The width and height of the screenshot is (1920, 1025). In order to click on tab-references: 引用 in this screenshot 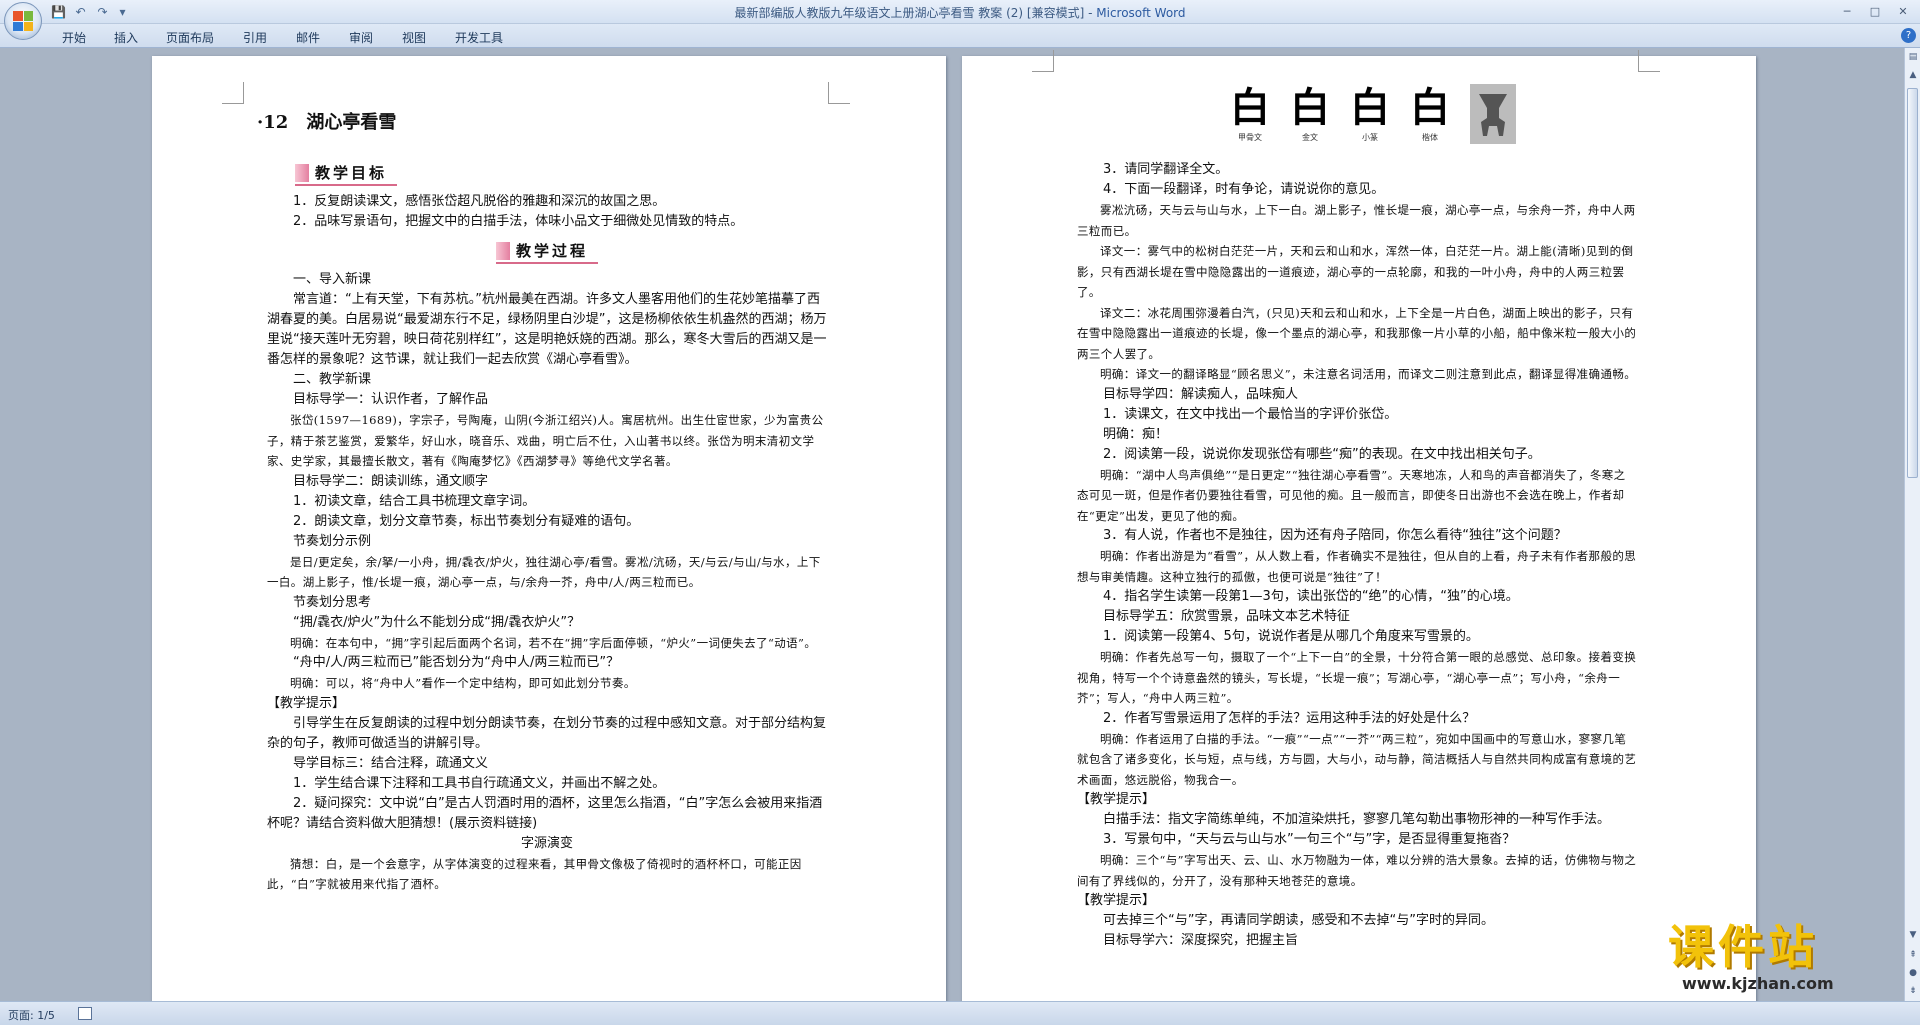, I will do `click(255, 37)`.